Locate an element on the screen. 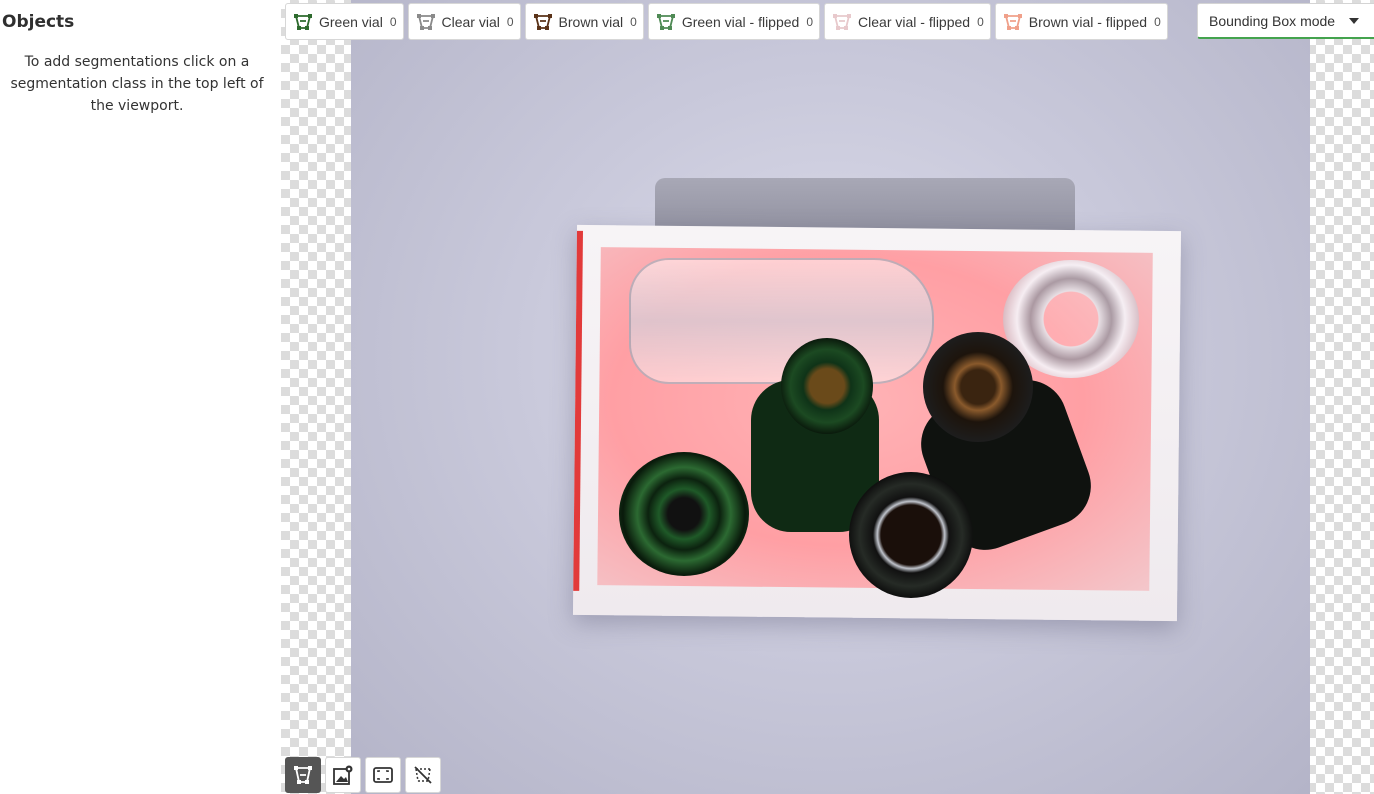 The width and height of the screenshot is (1374, 794). class-label: Brown vial is located at coordinates (591, 21).